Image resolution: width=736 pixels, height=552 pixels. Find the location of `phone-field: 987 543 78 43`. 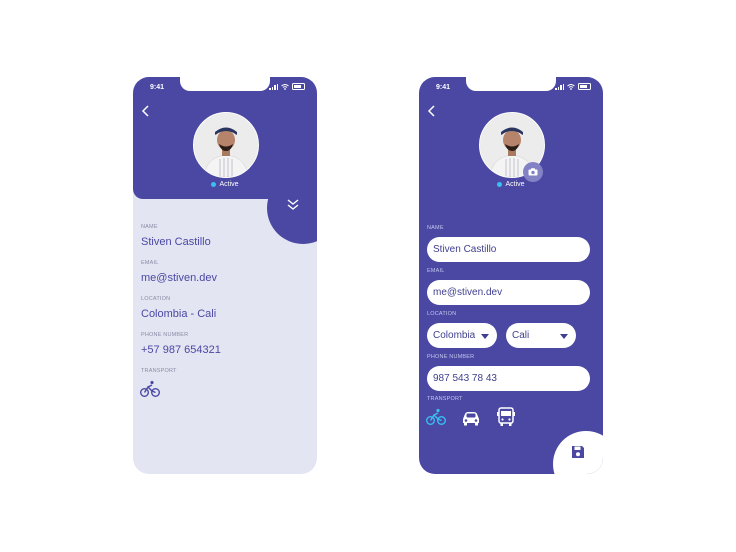

phone-field: 987 543 78 43 is located at coordinates (508, 378).